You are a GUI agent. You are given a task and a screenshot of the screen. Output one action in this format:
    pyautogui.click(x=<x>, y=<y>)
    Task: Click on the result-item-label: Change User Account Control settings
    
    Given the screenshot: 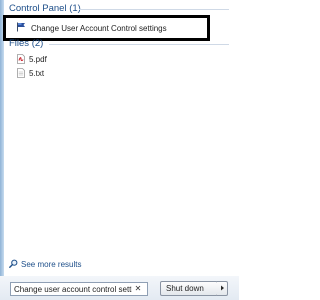 What is the action you would take?
    pyautogui.click(x=99, y=28)
    